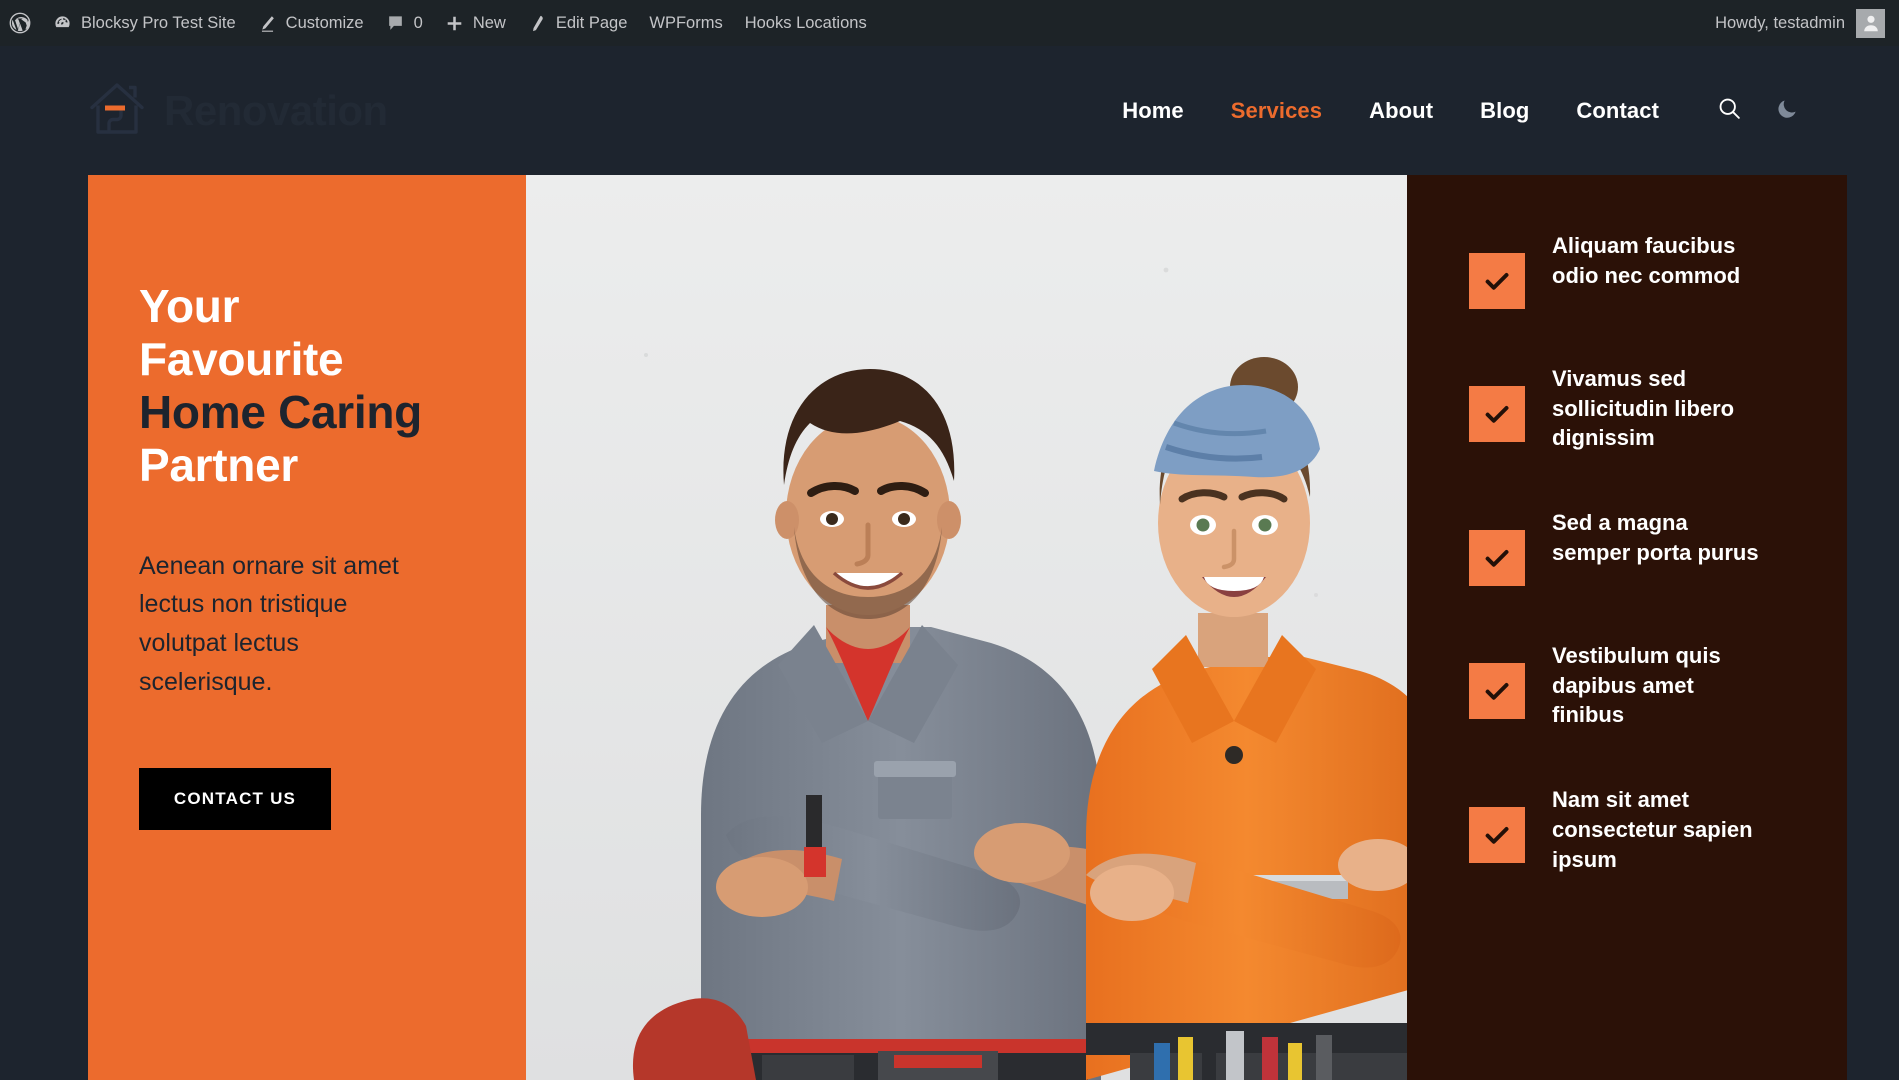 Image resolution: width=1899 pixels, height=1080 pixels. What do you see at coordinates (537, 23) in the screenshot?
I see `pencil-icon` at bounding box center [537, 23].